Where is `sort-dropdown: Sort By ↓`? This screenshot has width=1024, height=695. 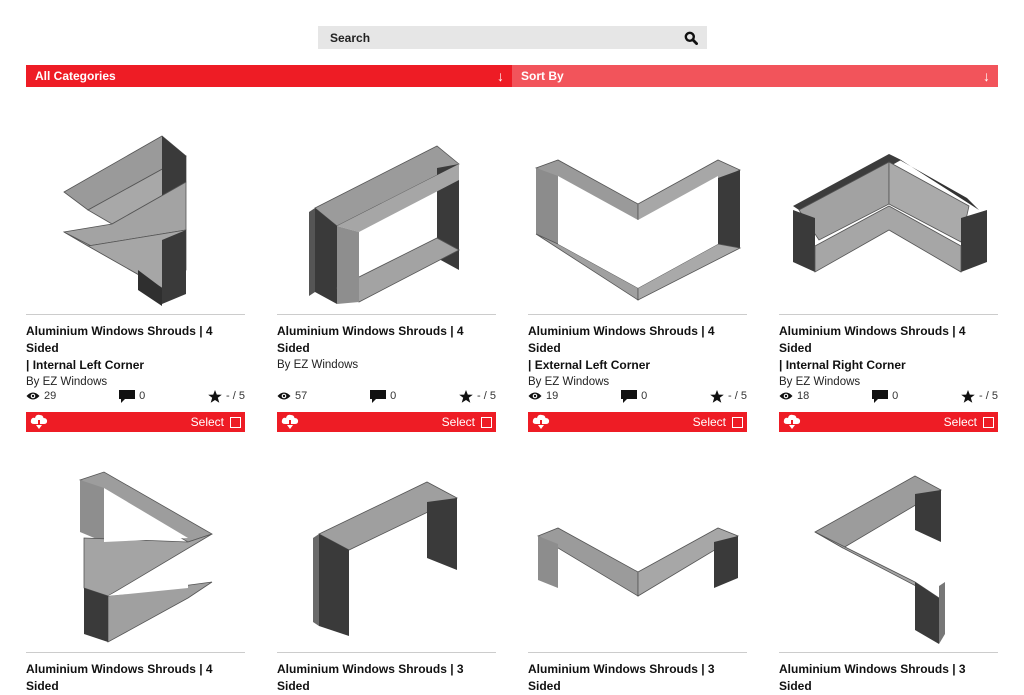 sort-dropdown: Sort By ↓ is located at coordinates (755, 76).